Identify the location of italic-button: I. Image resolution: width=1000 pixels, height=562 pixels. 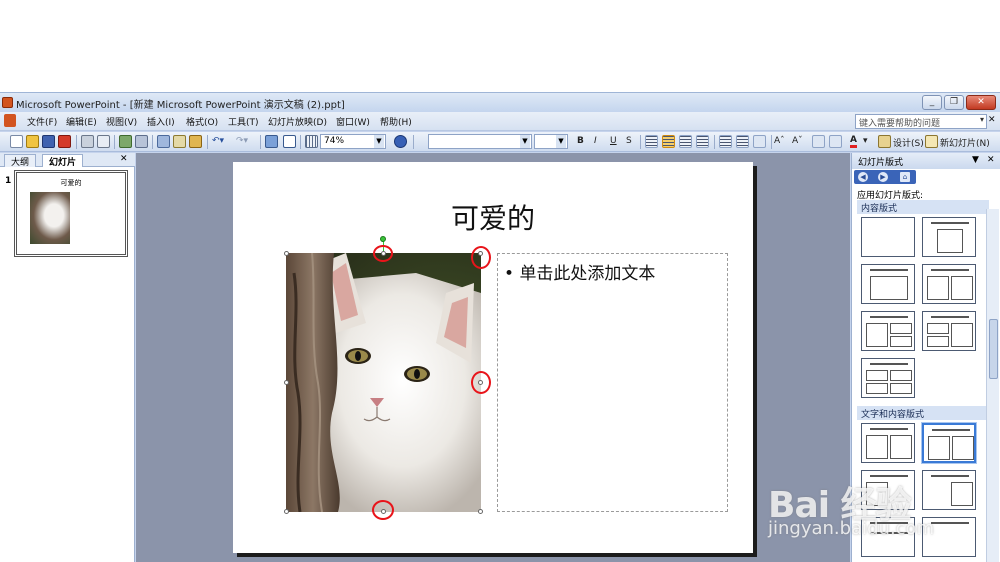
(595, 141).